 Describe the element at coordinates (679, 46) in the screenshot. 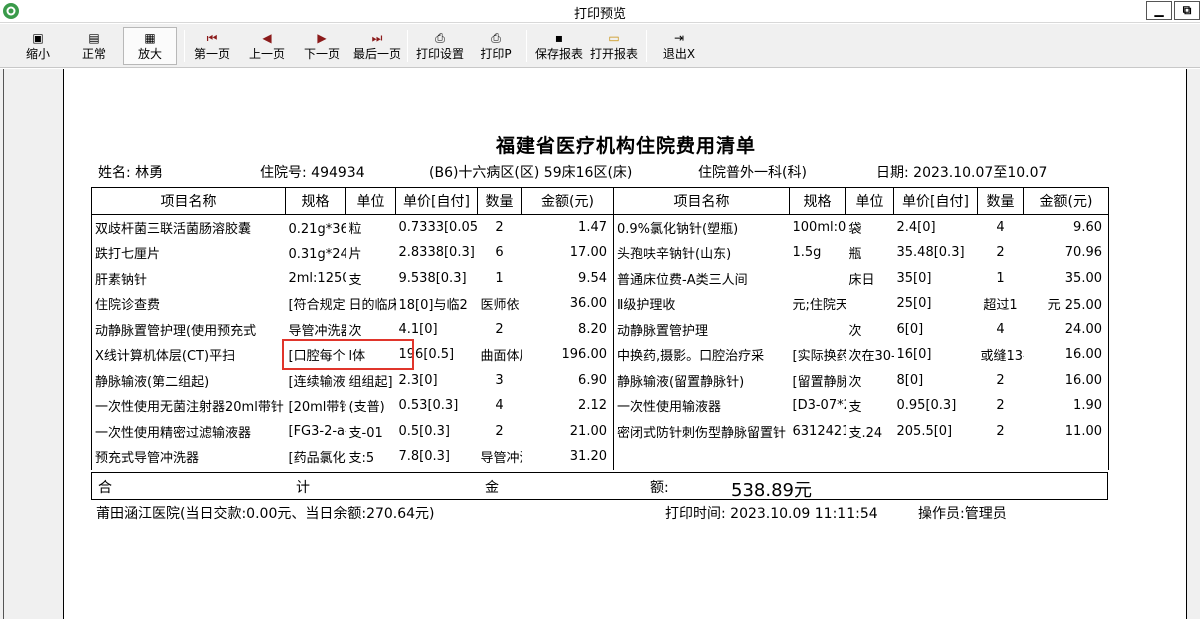

I see `exit-button: ⇥ 退出X` at that location.